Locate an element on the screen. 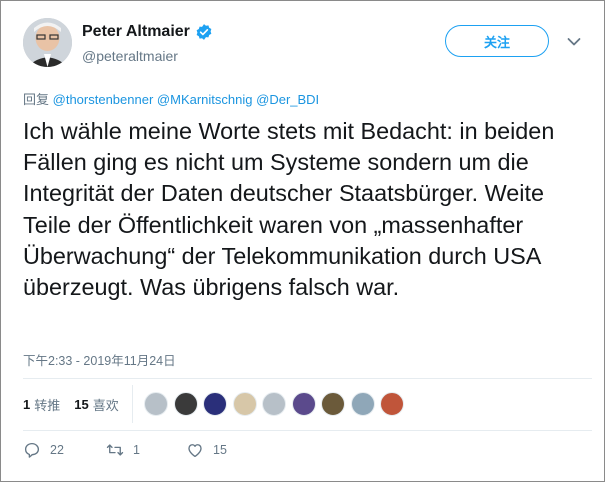  mention-link: @Der_BDI is located at coordinates (287, 99).